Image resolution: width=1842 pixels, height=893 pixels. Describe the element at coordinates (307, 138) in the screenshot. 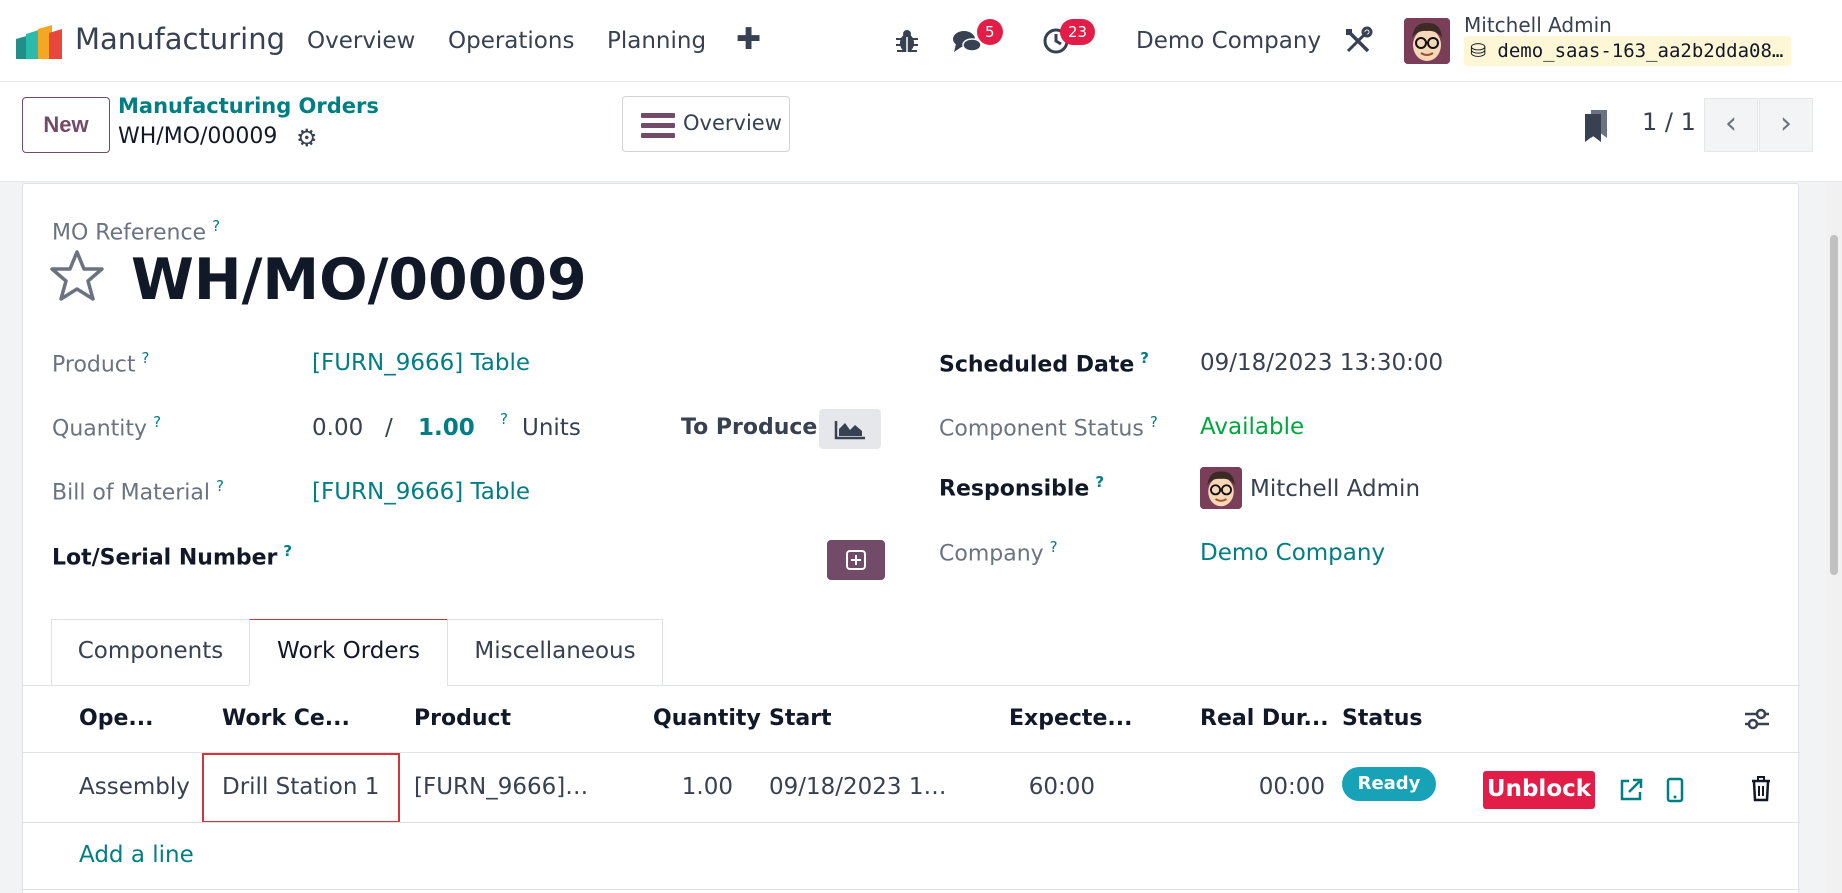

I see `record-actions-gear-icon: ⚙` at that location.